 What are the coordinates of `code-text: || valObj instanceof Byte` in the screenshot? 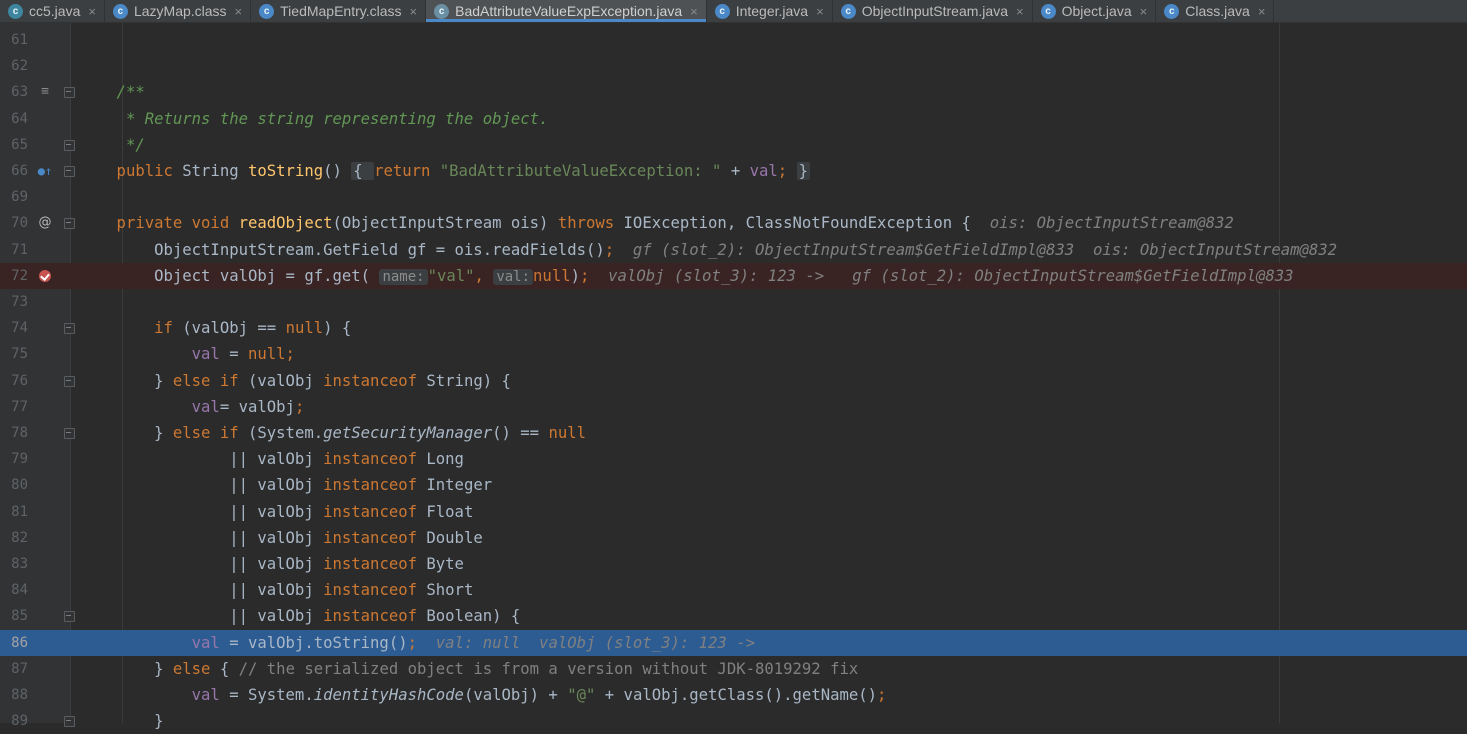 It's located at (271, 564).